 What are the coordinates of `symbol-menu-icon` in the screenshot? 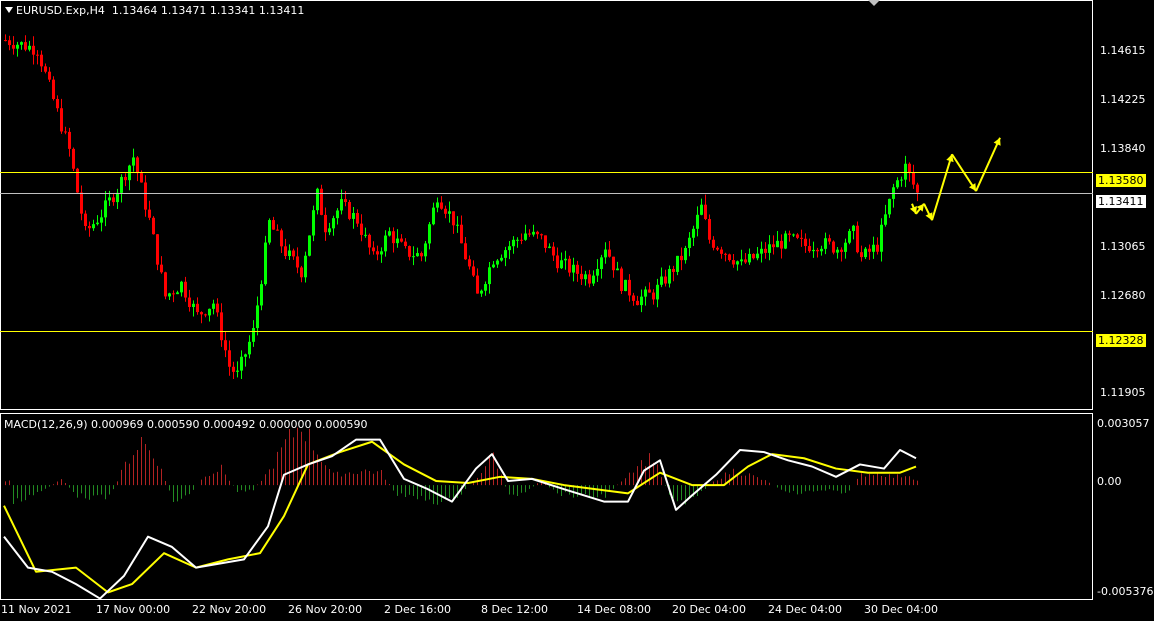 It's located at (9, 10).